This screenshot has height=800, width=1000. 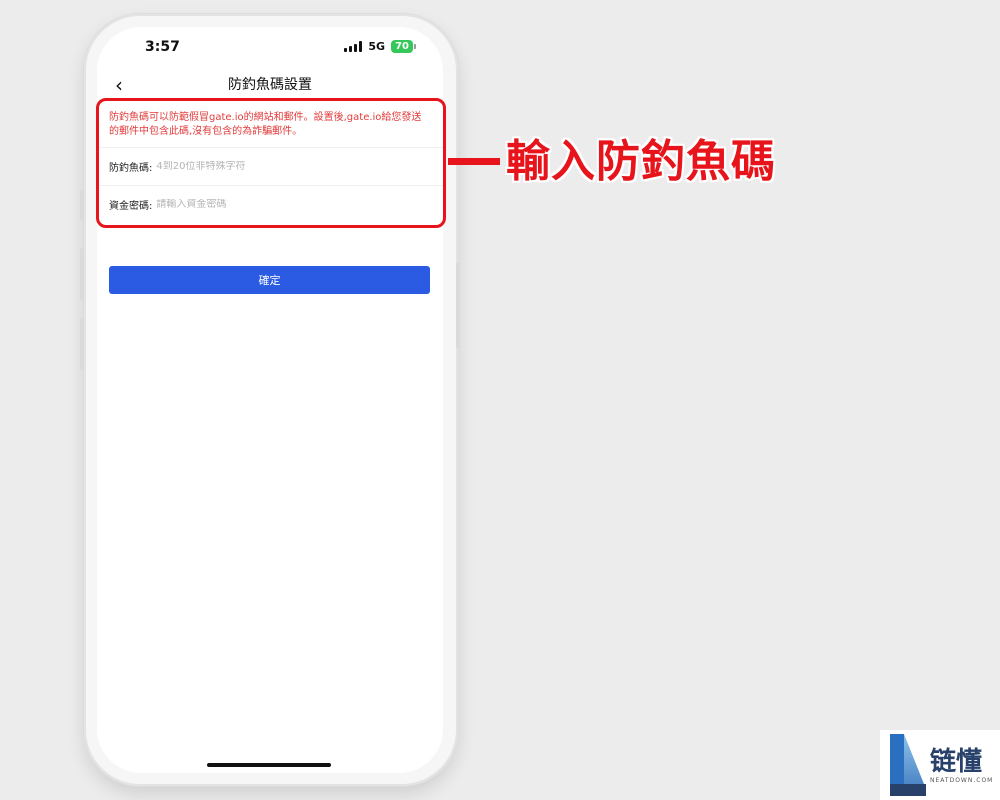 What do you see at coordinates (474, 161) in the screenshot?
I see `callout-line` at bounding box center [474, 161].